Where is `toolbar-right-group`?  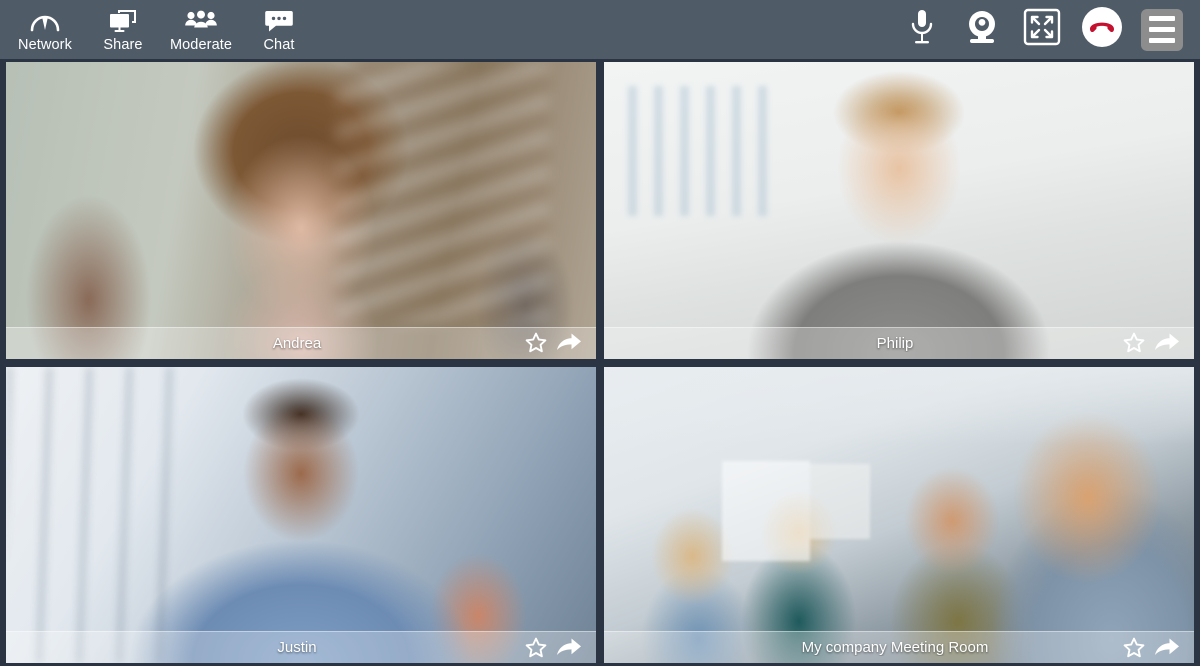
toolbar-right-group is located at coordinates (1047, 29).